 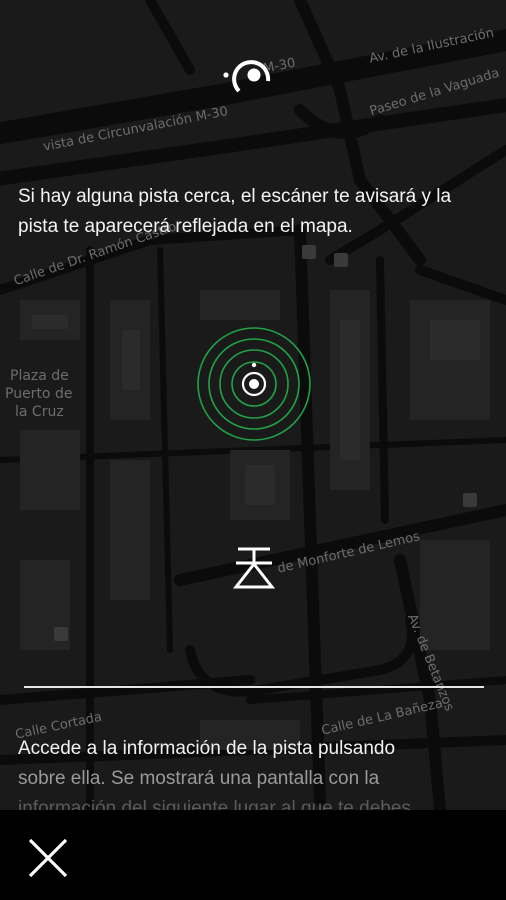 I want to click on close-icon, so click(x=48, y=858).